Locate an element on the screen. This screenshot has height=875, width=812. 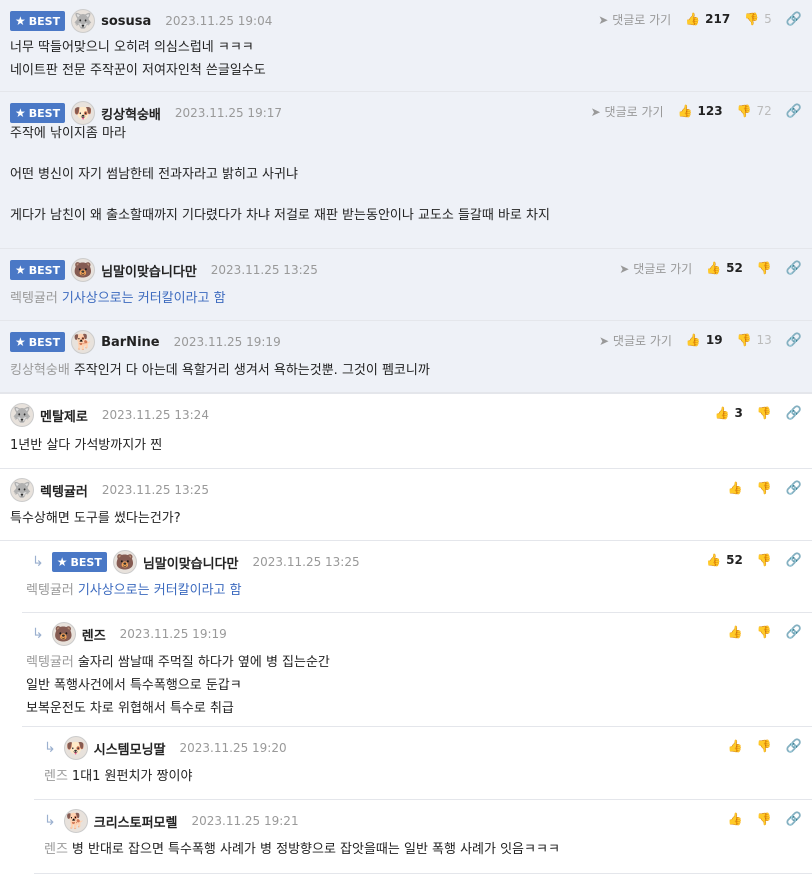
dislike-button: 👎 5 is located at coordinates (758, 19).